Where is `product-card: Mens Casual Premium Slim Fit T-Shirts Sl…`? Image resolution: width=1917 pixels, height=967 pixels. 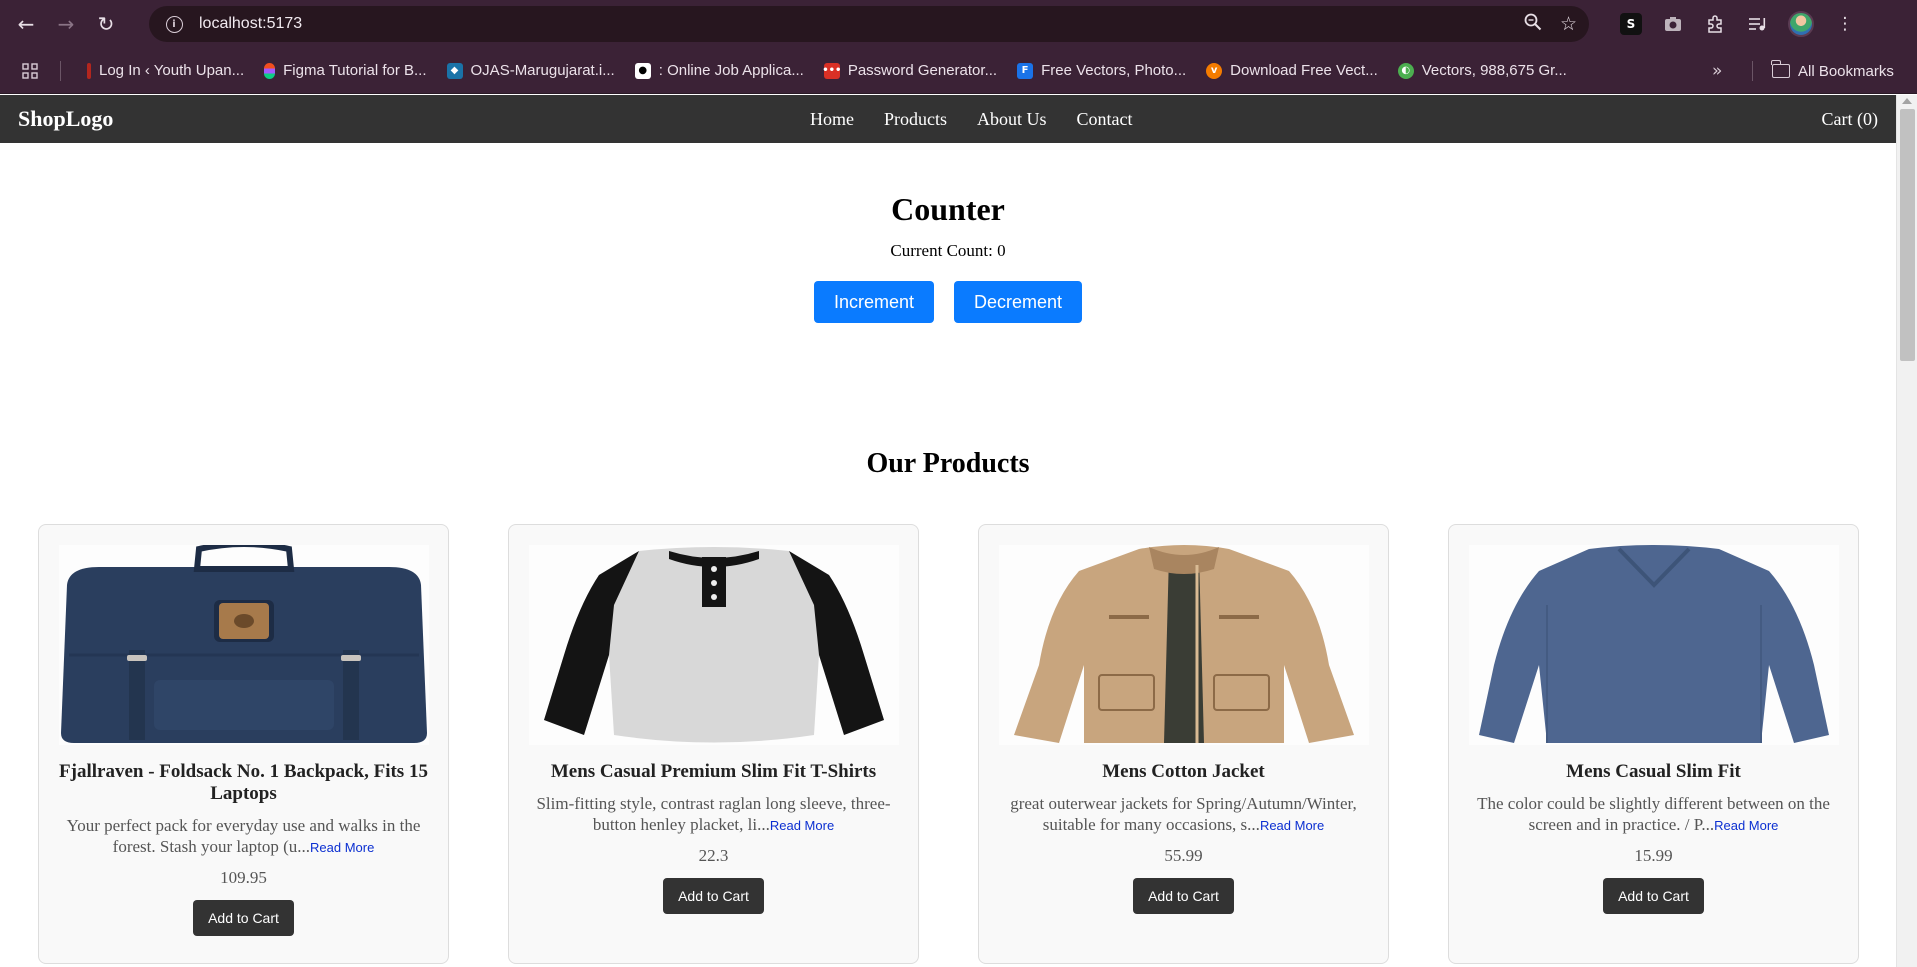
product-card: Mens Casual Premium Slim Fit T-Shirts Sl… is located at coordinates (713, 744).